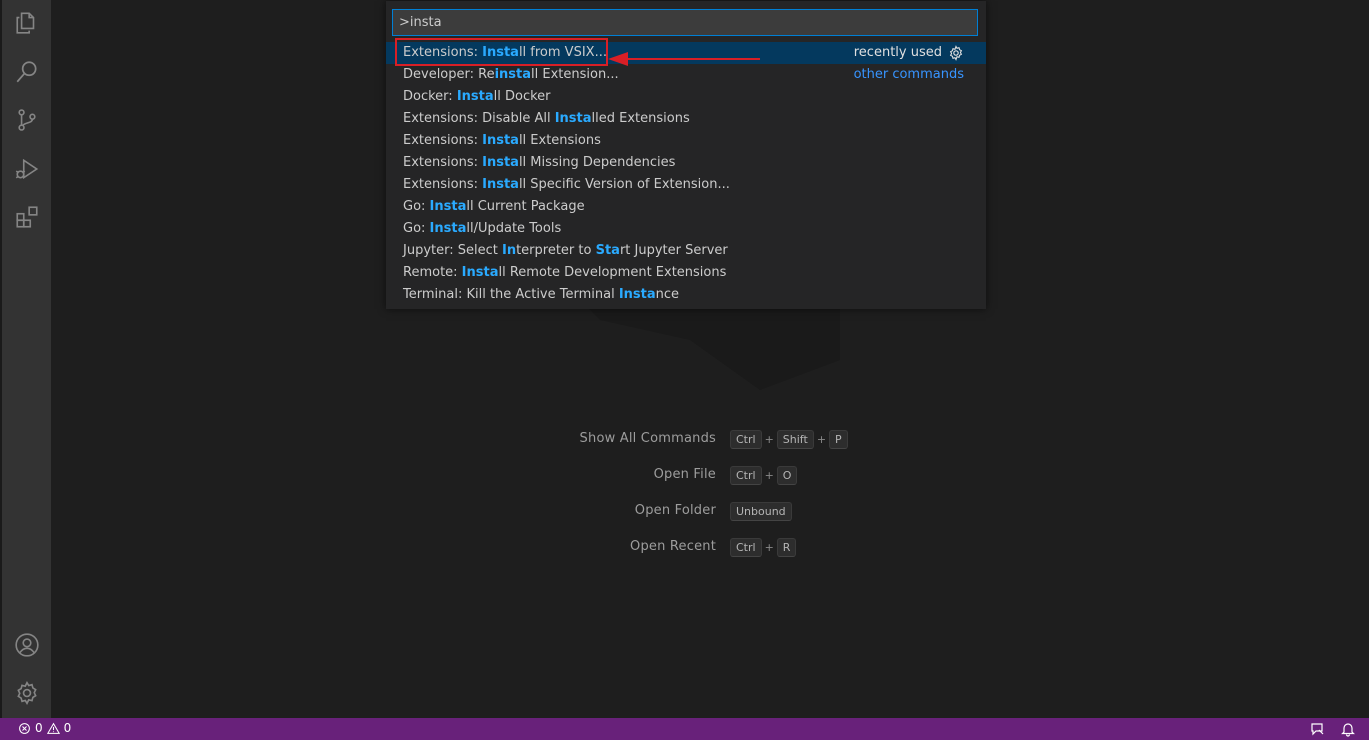 The width and height of the screenshot is (1369, 740). What do you see at coordinates (1348, 729) in the screenshot?
I see `notifications-bell-icon` at bounding box center [1348, 729].